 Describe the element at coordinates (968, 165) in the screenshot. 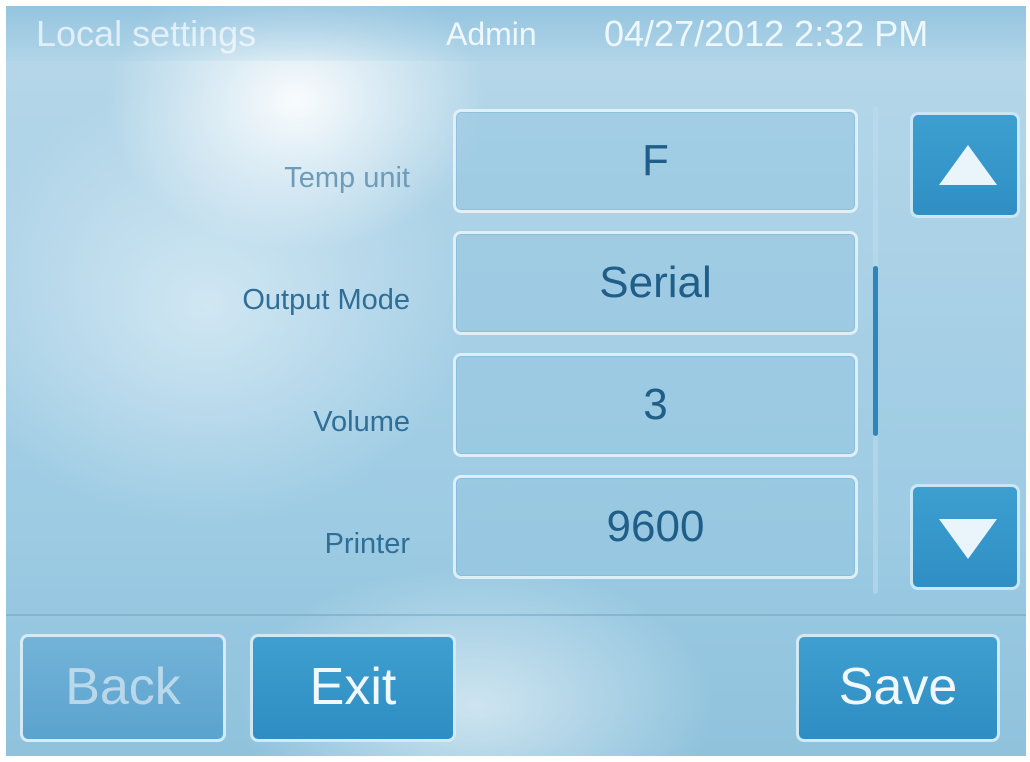

I see `triangle-up-icon` at that location.